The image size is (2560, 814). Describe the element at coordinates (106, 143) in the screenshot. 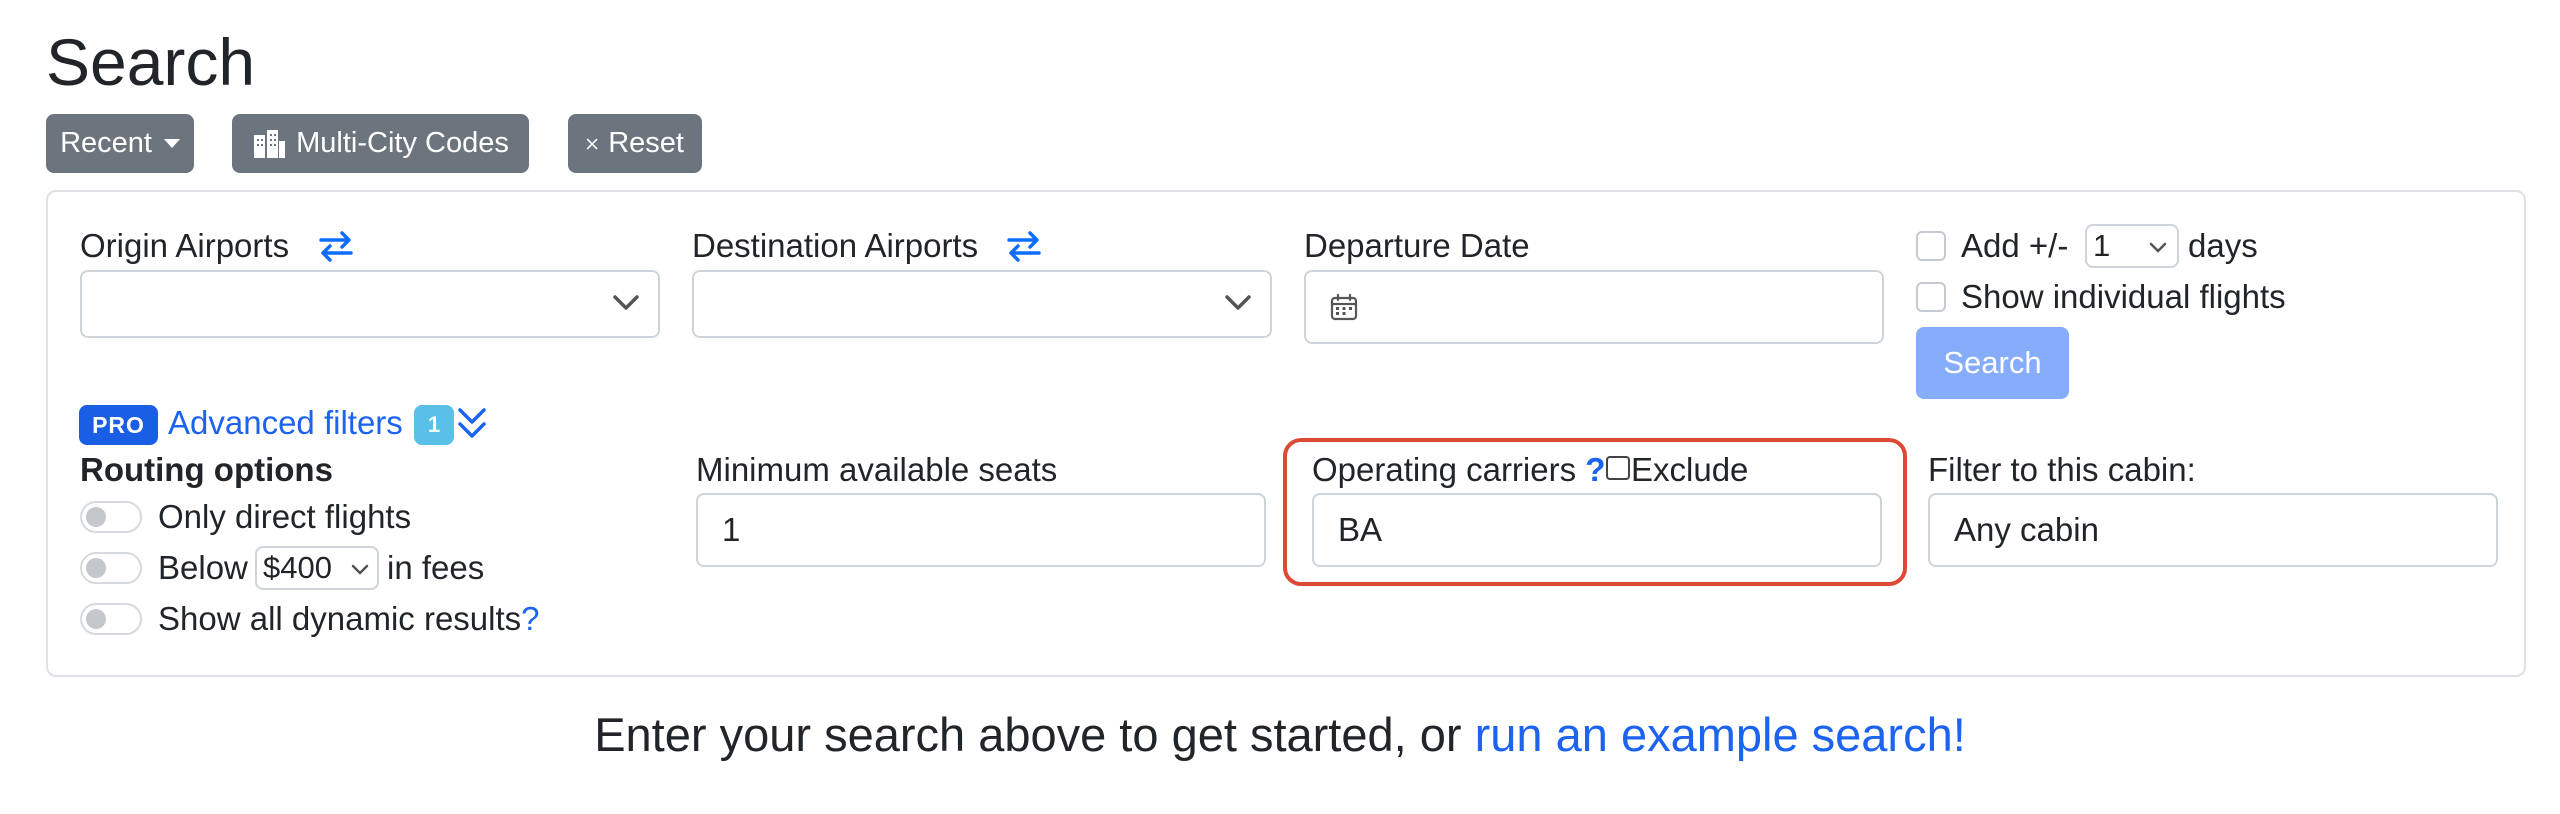

I see `recent-button-label: Recent` at that location.